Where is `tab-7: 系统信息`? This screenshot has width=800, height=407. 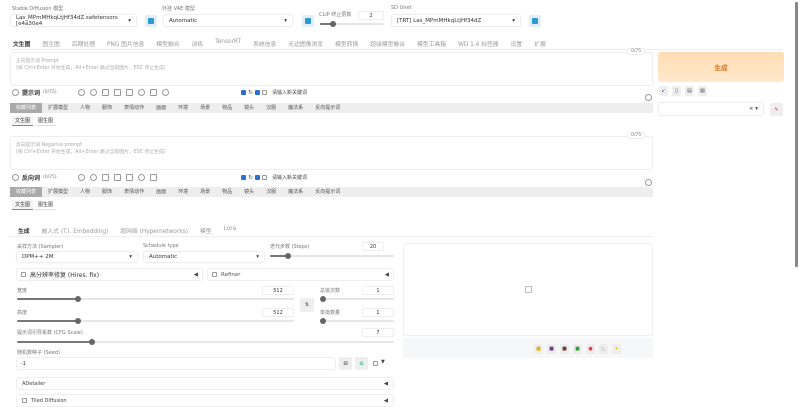 tab-7: 系统信息 is located at coordinates (264, 44).